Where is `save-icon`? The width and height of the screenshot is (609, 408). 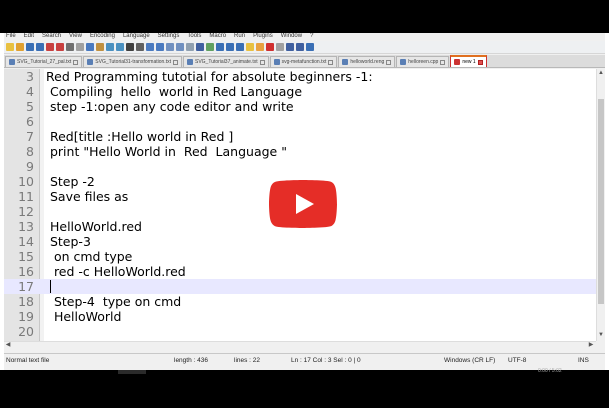 save-icon is located at coordinates (30, 47).